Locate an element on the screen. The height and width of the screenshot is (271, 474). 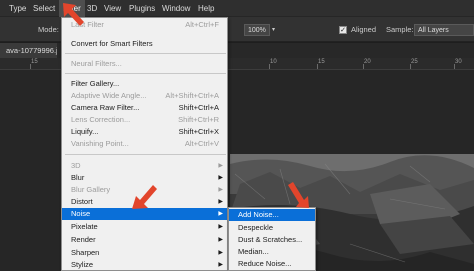
zoom-field: 100% is located at coordinates (257, 30).